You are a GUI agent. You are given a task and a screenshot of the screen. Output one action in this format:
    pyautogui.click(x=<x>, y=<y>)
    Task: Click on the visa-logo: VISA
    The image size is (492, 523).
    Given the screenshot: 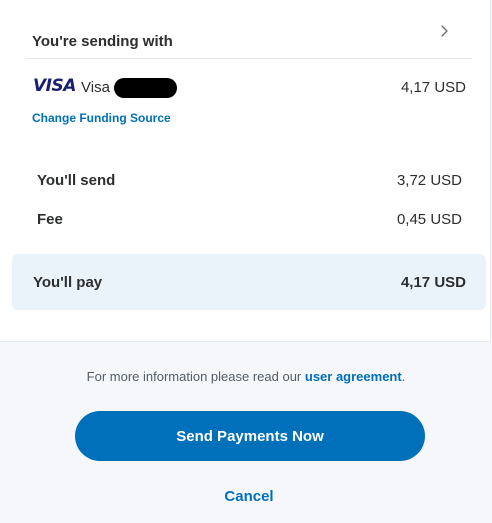 What is the action you would take?
    pyautogui.click(x=54, y=86)
    